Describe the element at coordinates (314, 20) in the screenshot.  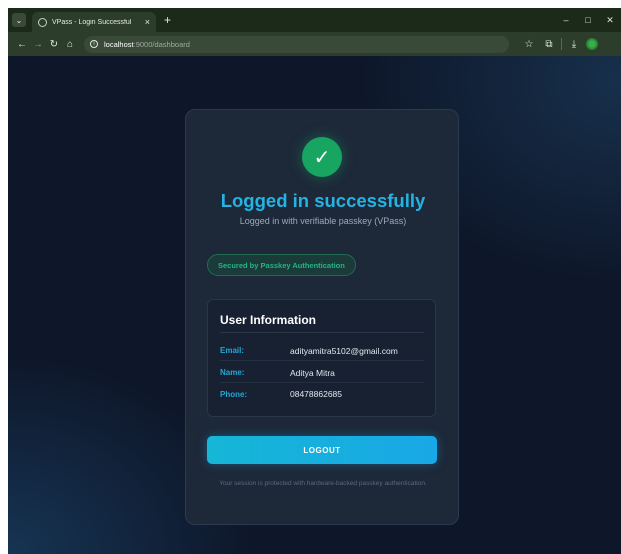
I see `tab-strip: ⌄ VPass - Login Successful × + – □ ✕` at that location.